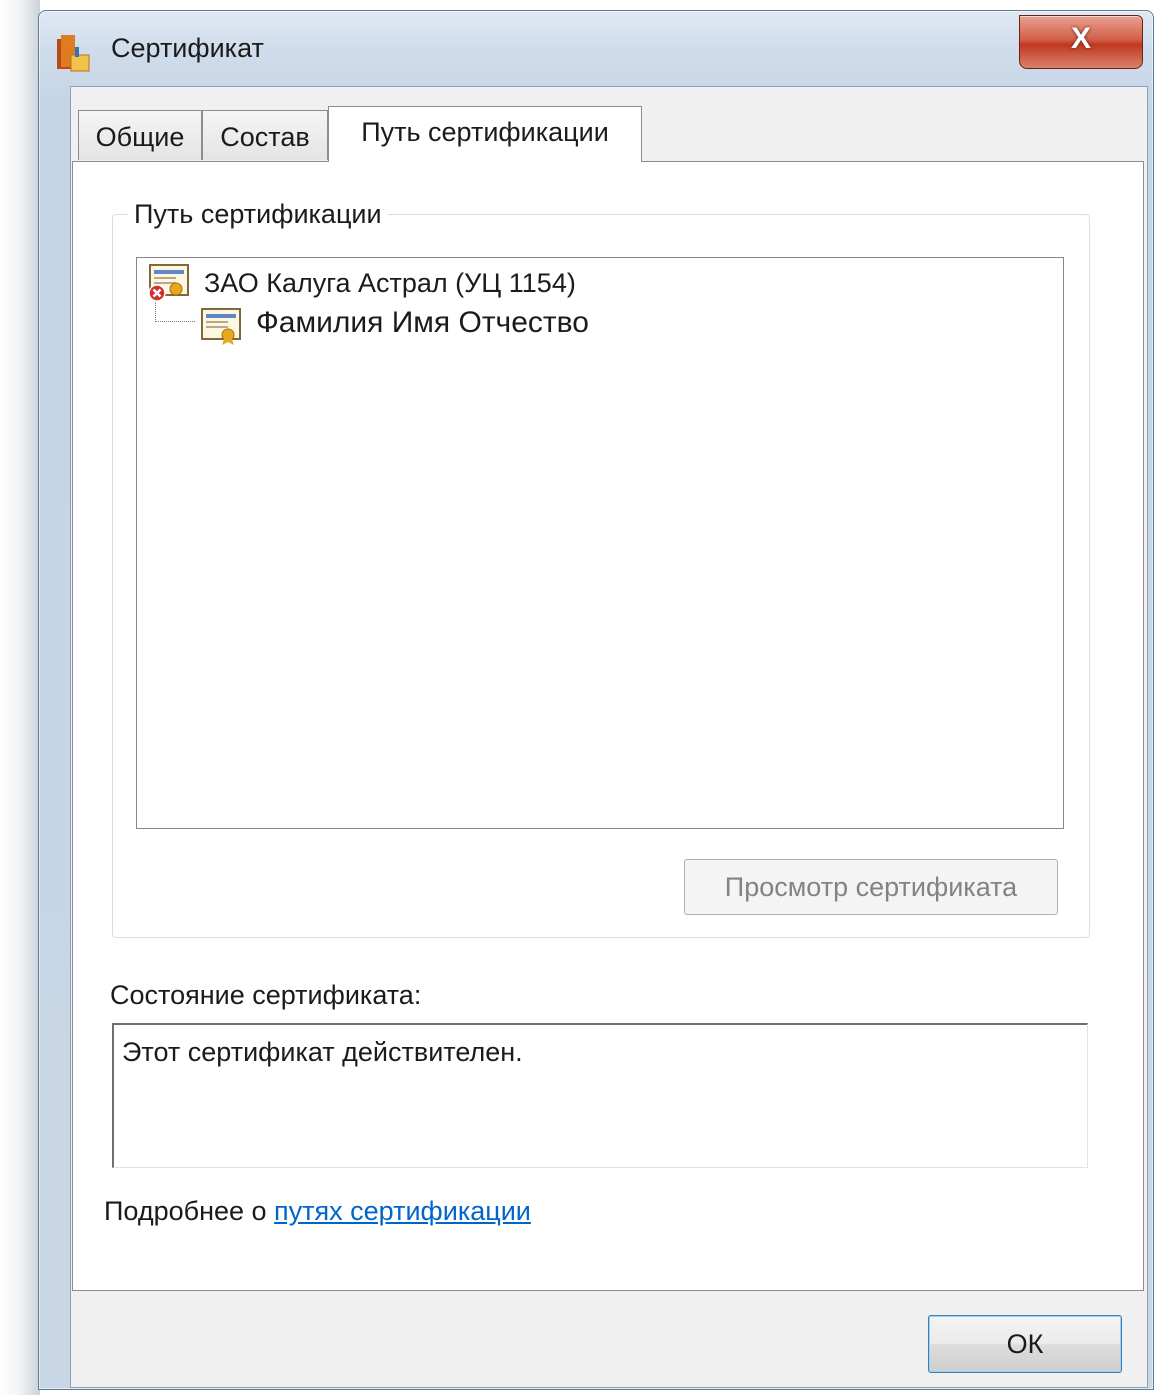  What do you see at coordinates (20, 697) in the screenshot?
I see `desktop-background` at bounding box center [20, 697].